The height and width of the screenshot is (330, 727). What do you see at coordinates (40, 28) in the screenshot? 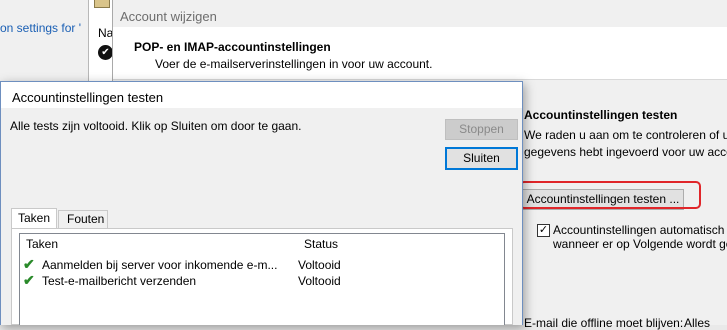
I see `account-settings-link: on settings for '` at bounding box center [40, 28].